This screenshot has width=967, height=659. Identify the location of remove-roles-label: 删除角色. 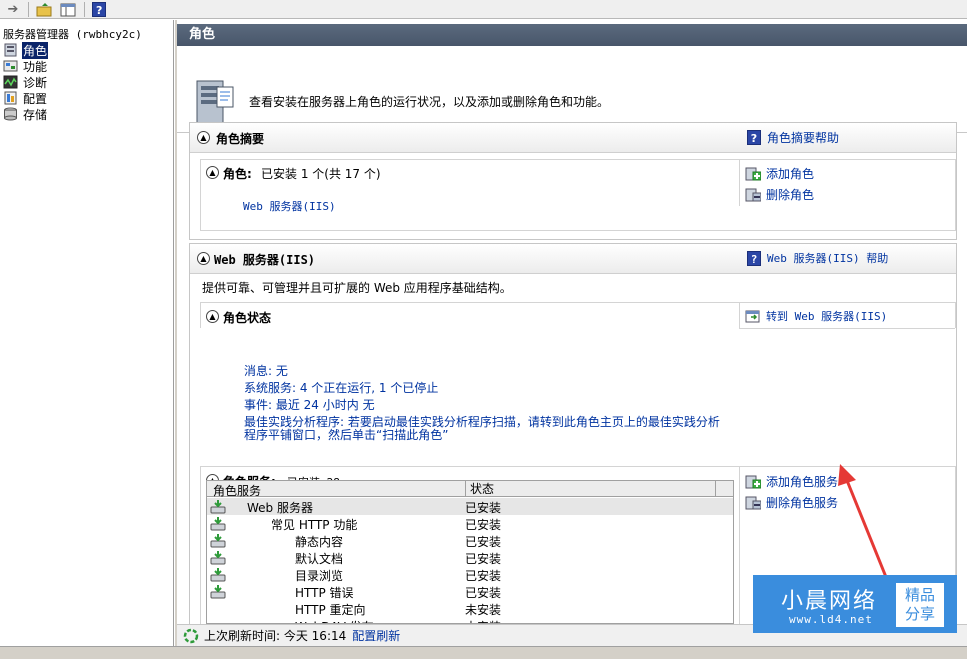
(790, 195).